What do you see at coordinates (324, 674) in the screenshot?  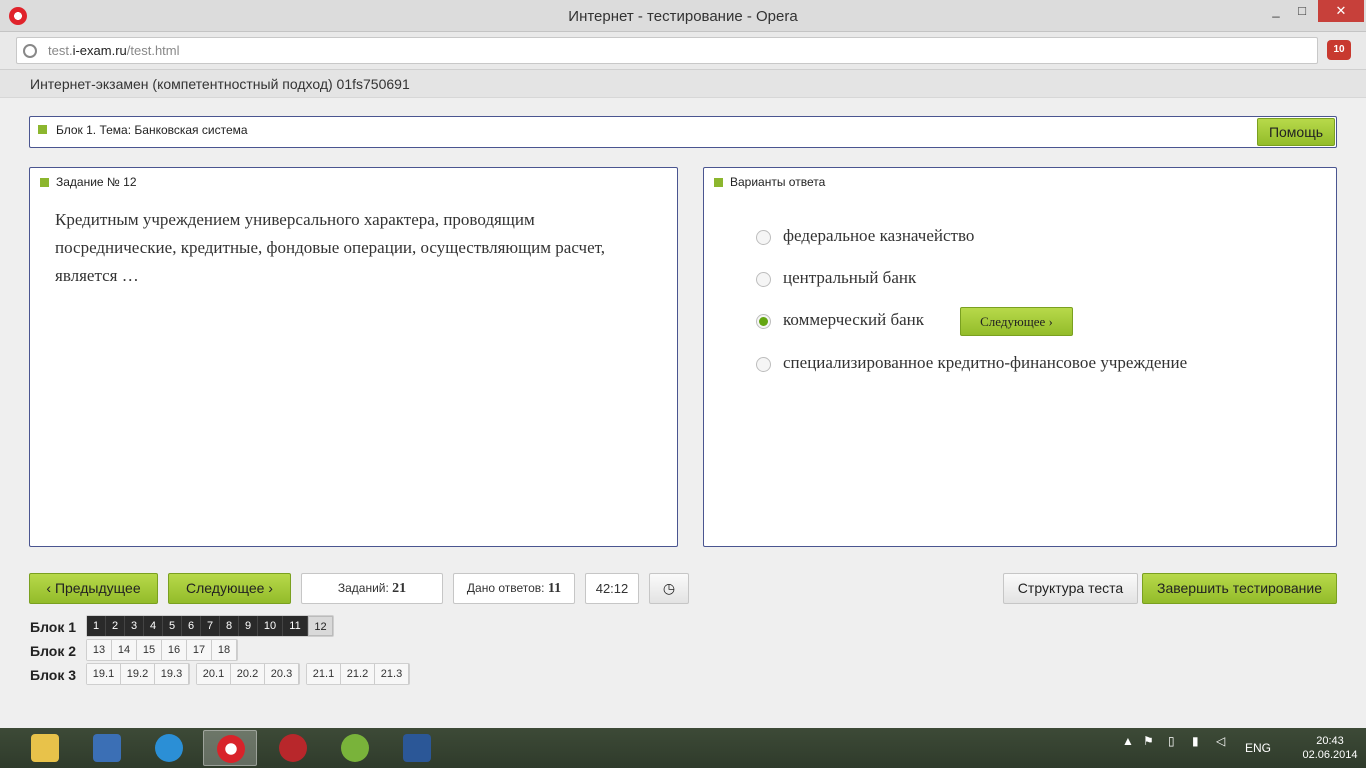 I see `question-nav-item: 21.1` at bounding box center [324, 674].